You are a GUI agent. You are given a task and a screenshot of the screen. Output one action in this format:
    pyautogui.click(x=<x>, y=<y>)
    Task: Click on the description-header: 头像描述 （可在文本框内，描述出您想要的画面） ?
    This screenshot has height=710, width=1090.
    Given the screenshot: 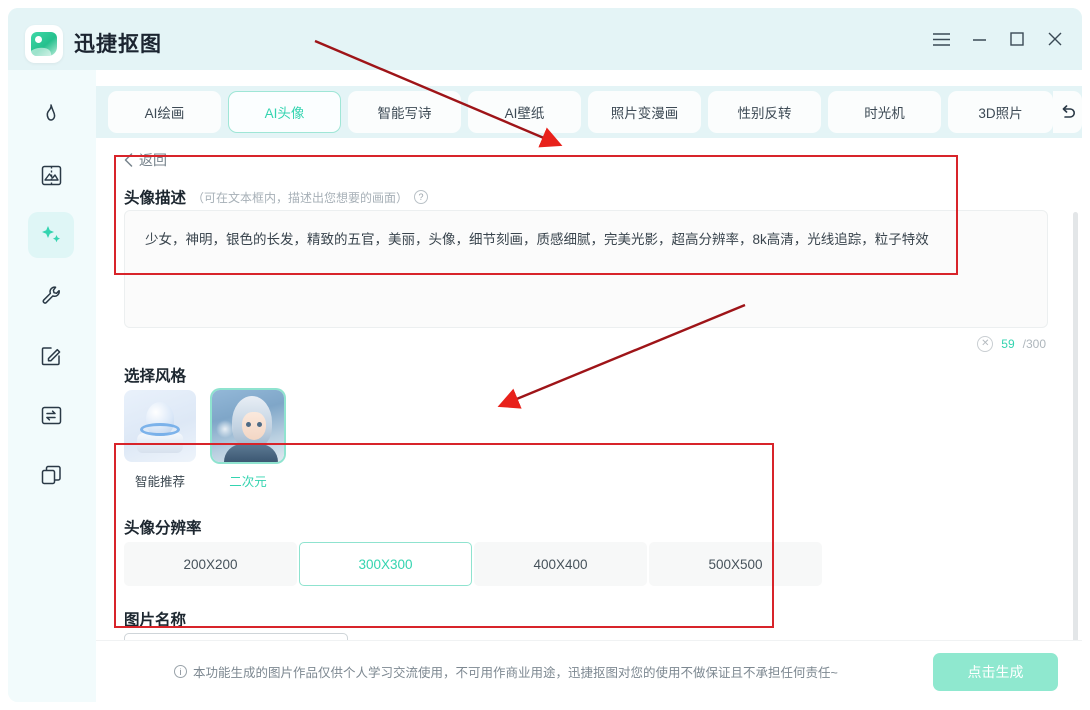 What is the action you would take?
    pyautogui.click(x=276, y=197)
    